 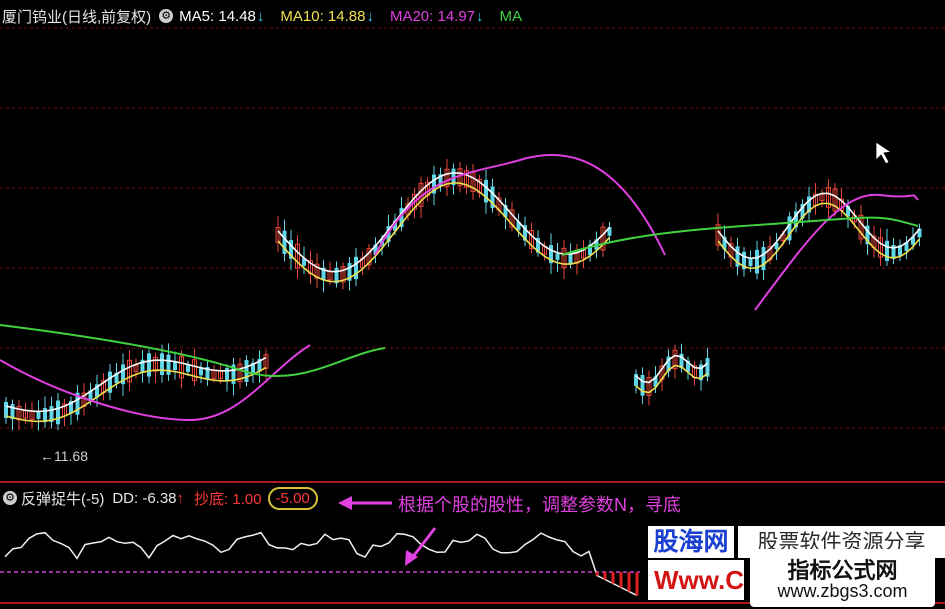 What do you see at coordinates (217, 16) in the screenshot?
I see `ma5-label: MA5: 14.48` at bounding box center [217, 16].